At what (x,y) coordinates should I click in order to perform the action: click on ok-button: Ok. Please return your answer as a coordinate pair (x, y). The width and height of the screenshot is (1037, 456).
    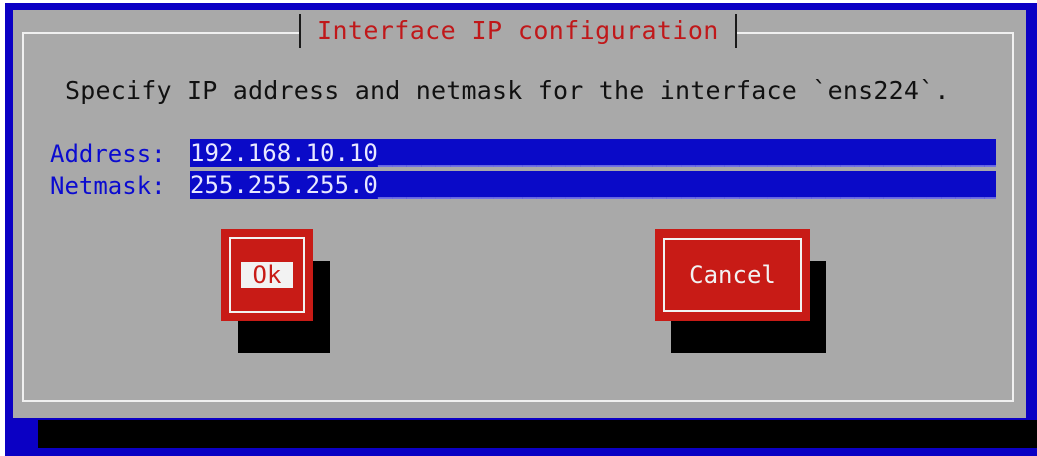
    Looking at the image, I should click on (267, 275).